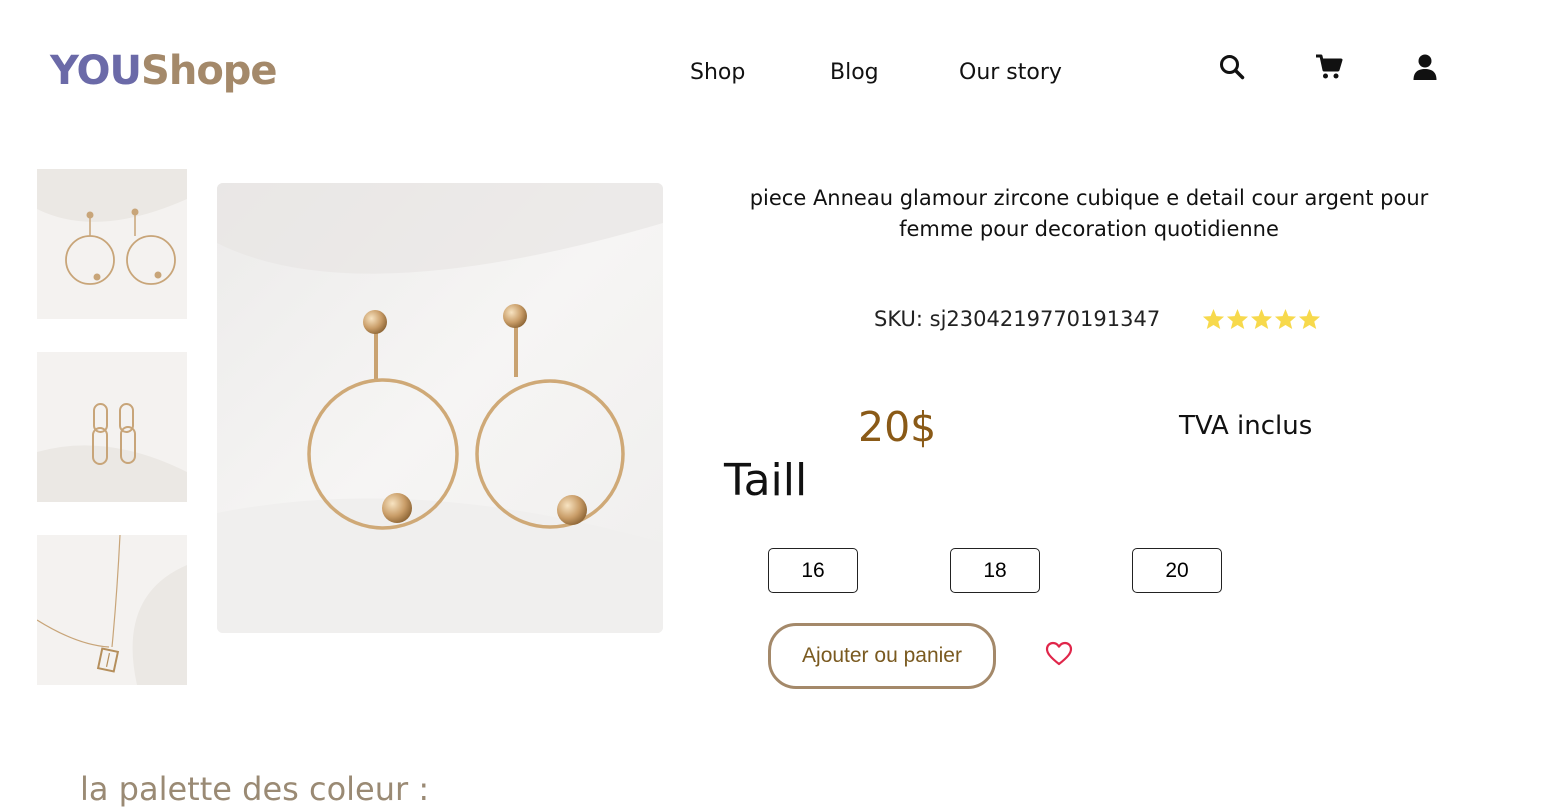 This screenshot has width=1541, height=808. I want to click on link-earrings-thumb-image, so click(112, 427).